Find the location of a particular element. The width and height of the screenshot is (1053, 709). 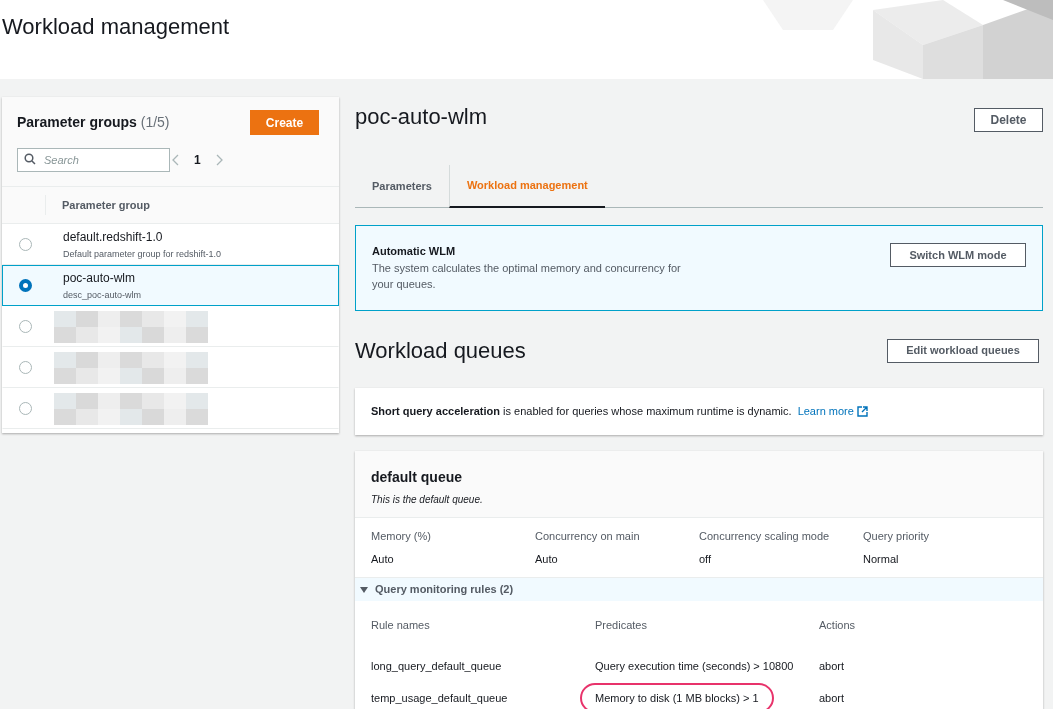

group-description: Default parameter group for redshift-1.0 is located at coordinates (142, 254).